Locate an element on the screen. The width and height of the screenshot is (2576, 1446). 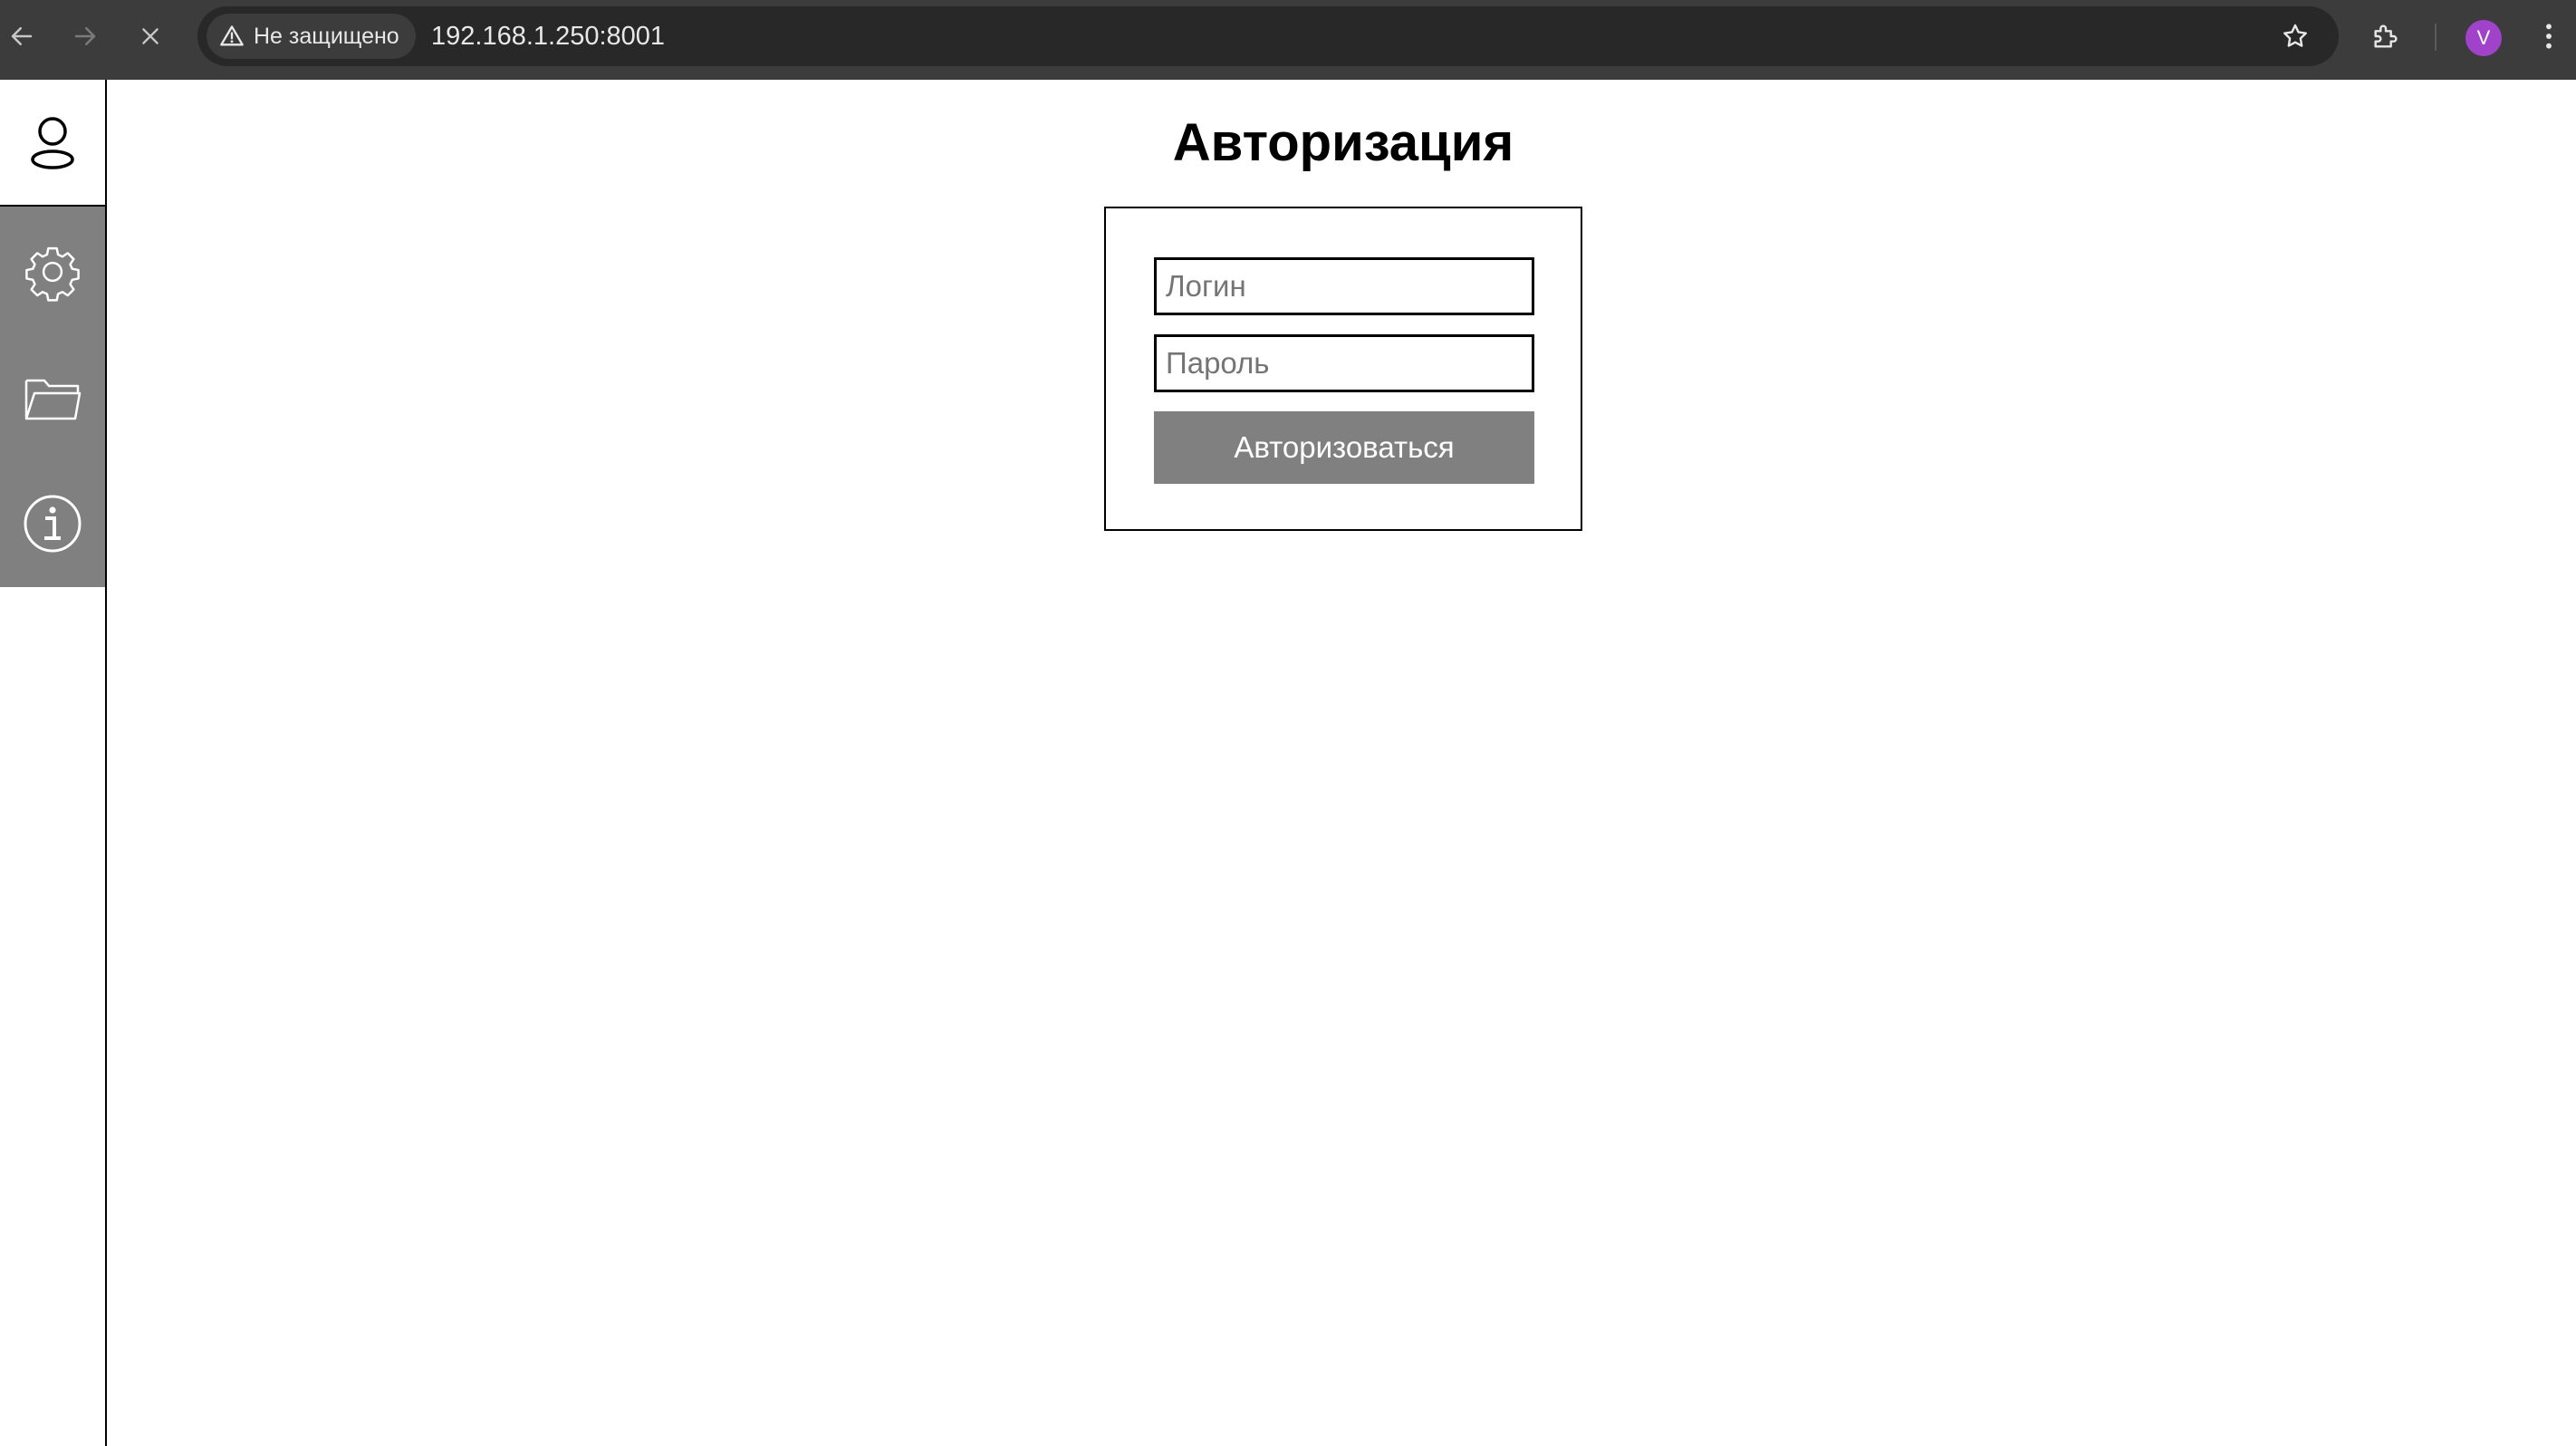
login-form: Авторизоваться is located at coordinates (1343, 369).